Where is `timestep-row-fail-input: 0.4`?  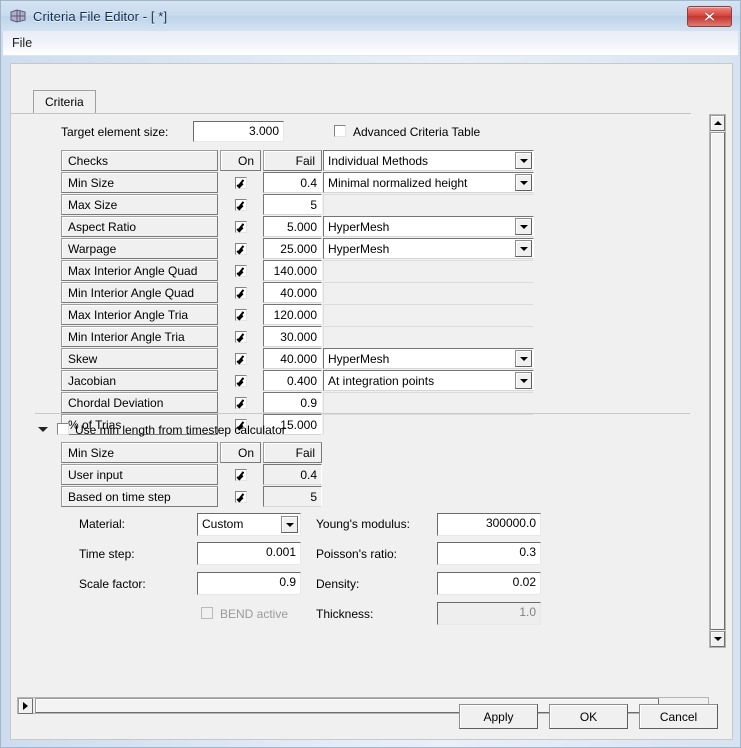 timestep-row-fail-input: 0.4 is located at coordinates (292, 474).